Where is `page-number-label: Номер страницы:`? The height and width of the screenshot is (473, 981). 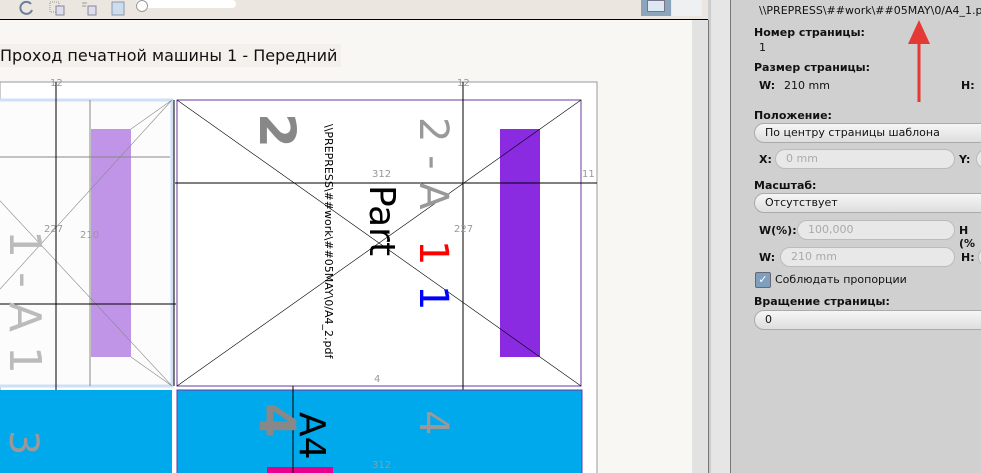 page-number-label: Номер страницы: is located at coordinates (809, 32).